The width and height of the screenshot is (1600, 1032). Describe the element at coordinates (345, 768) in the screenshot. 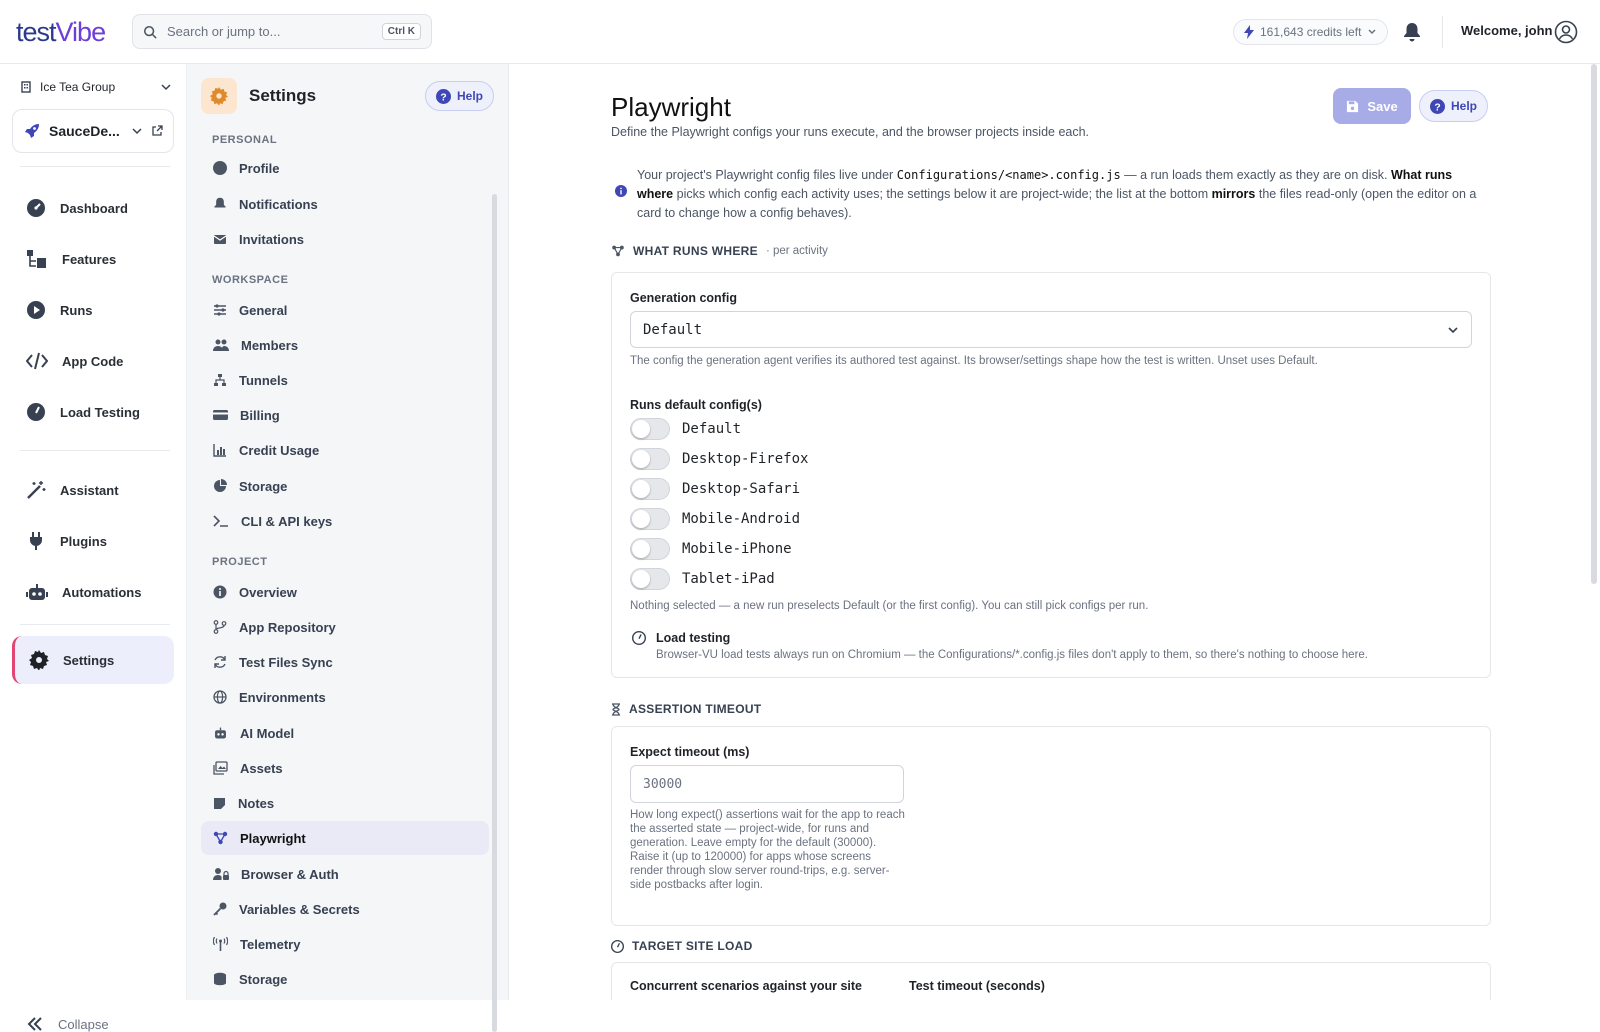

I see `settings-item-assets: Assets` at that location.